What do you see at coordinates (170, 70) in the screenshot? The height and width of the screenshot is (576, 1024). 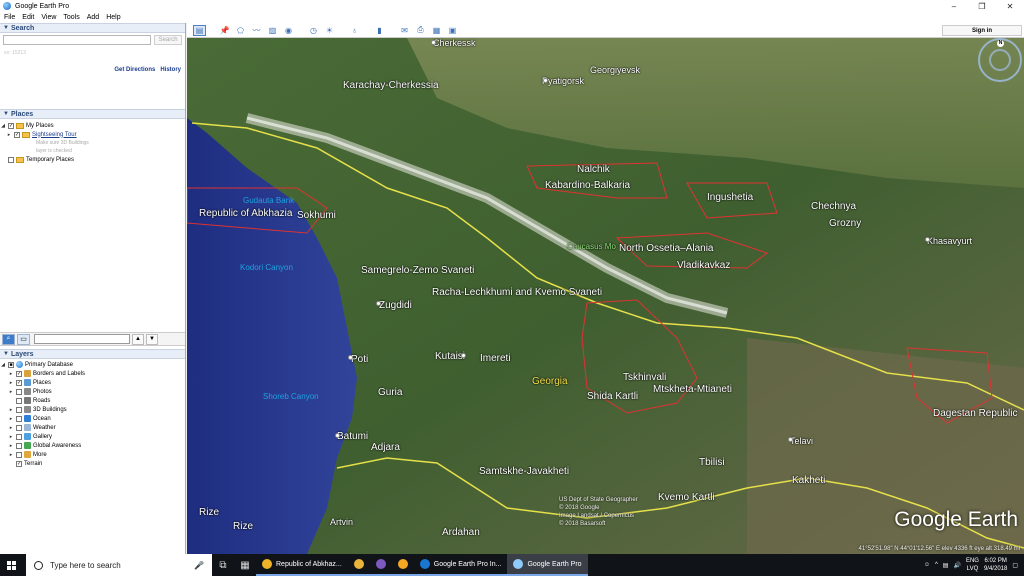 I see `history-link: History` at bounding box center [170, 70].